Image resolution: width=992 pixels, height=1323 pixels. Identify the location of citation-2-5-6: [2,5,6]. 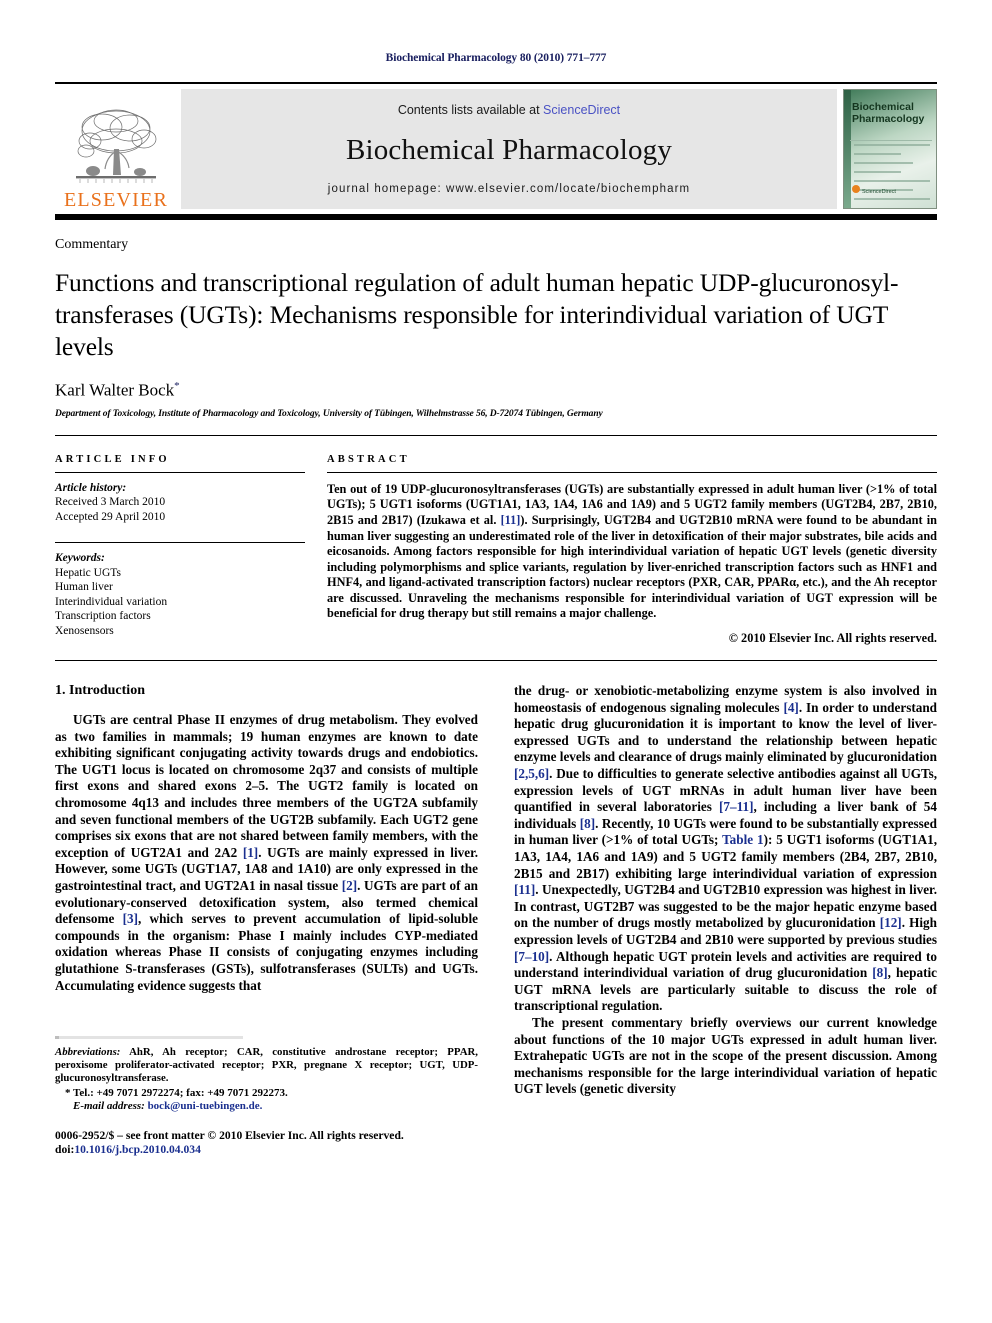
(531, 773).